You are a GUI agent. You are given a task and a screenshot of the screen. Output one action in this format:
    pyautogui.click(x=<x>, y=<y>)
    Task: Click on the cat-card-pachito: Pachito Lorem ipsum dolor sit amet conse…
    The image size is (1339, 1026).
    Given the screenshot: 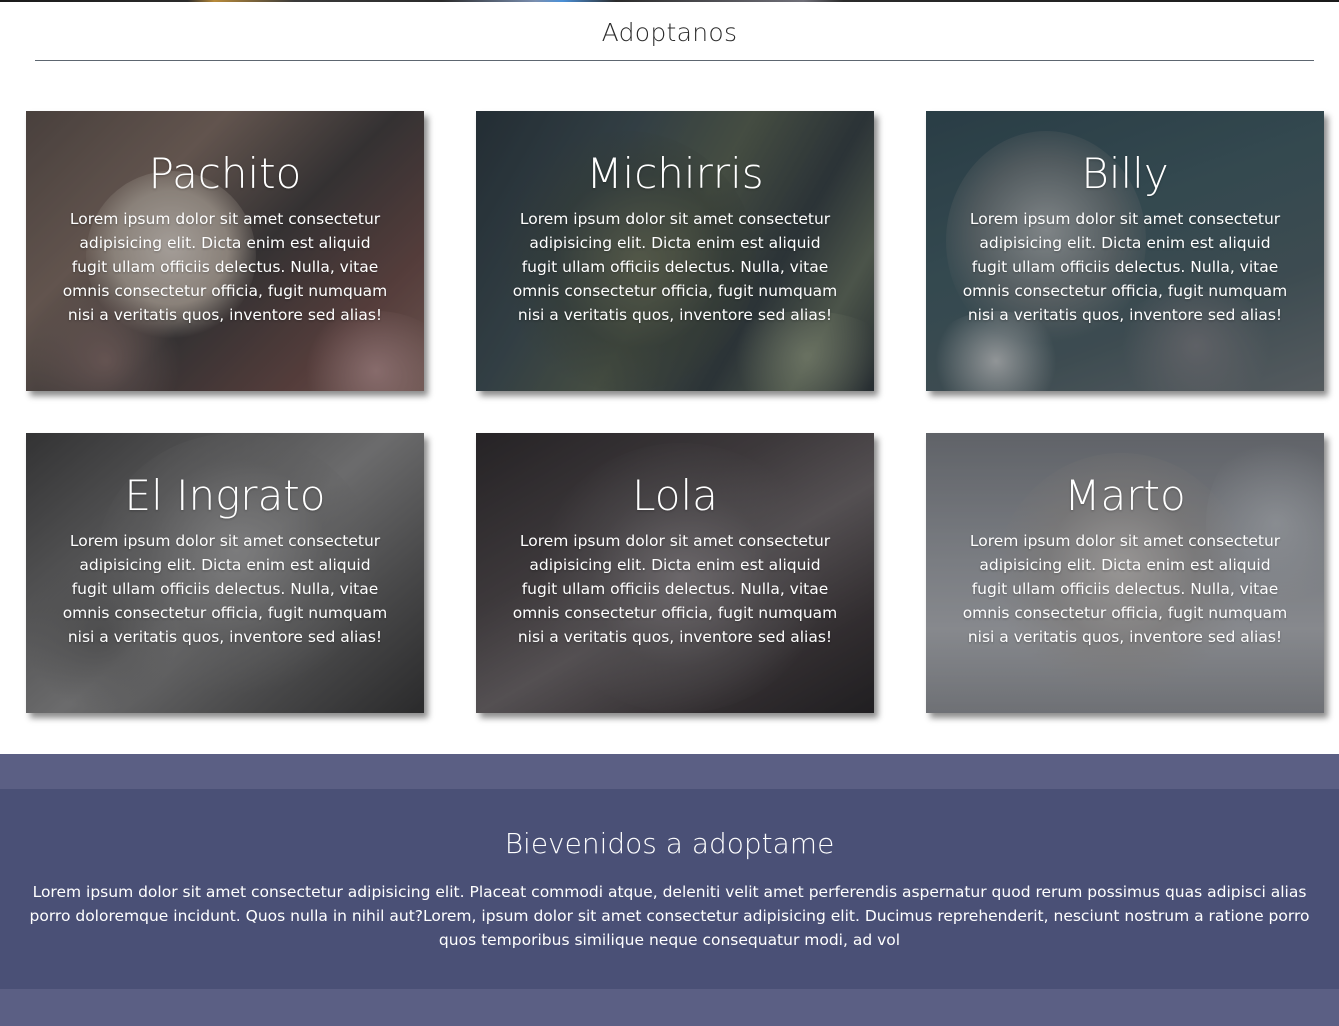 What is the action you would take?
    pyautogui.click(x=225, y=251)
    